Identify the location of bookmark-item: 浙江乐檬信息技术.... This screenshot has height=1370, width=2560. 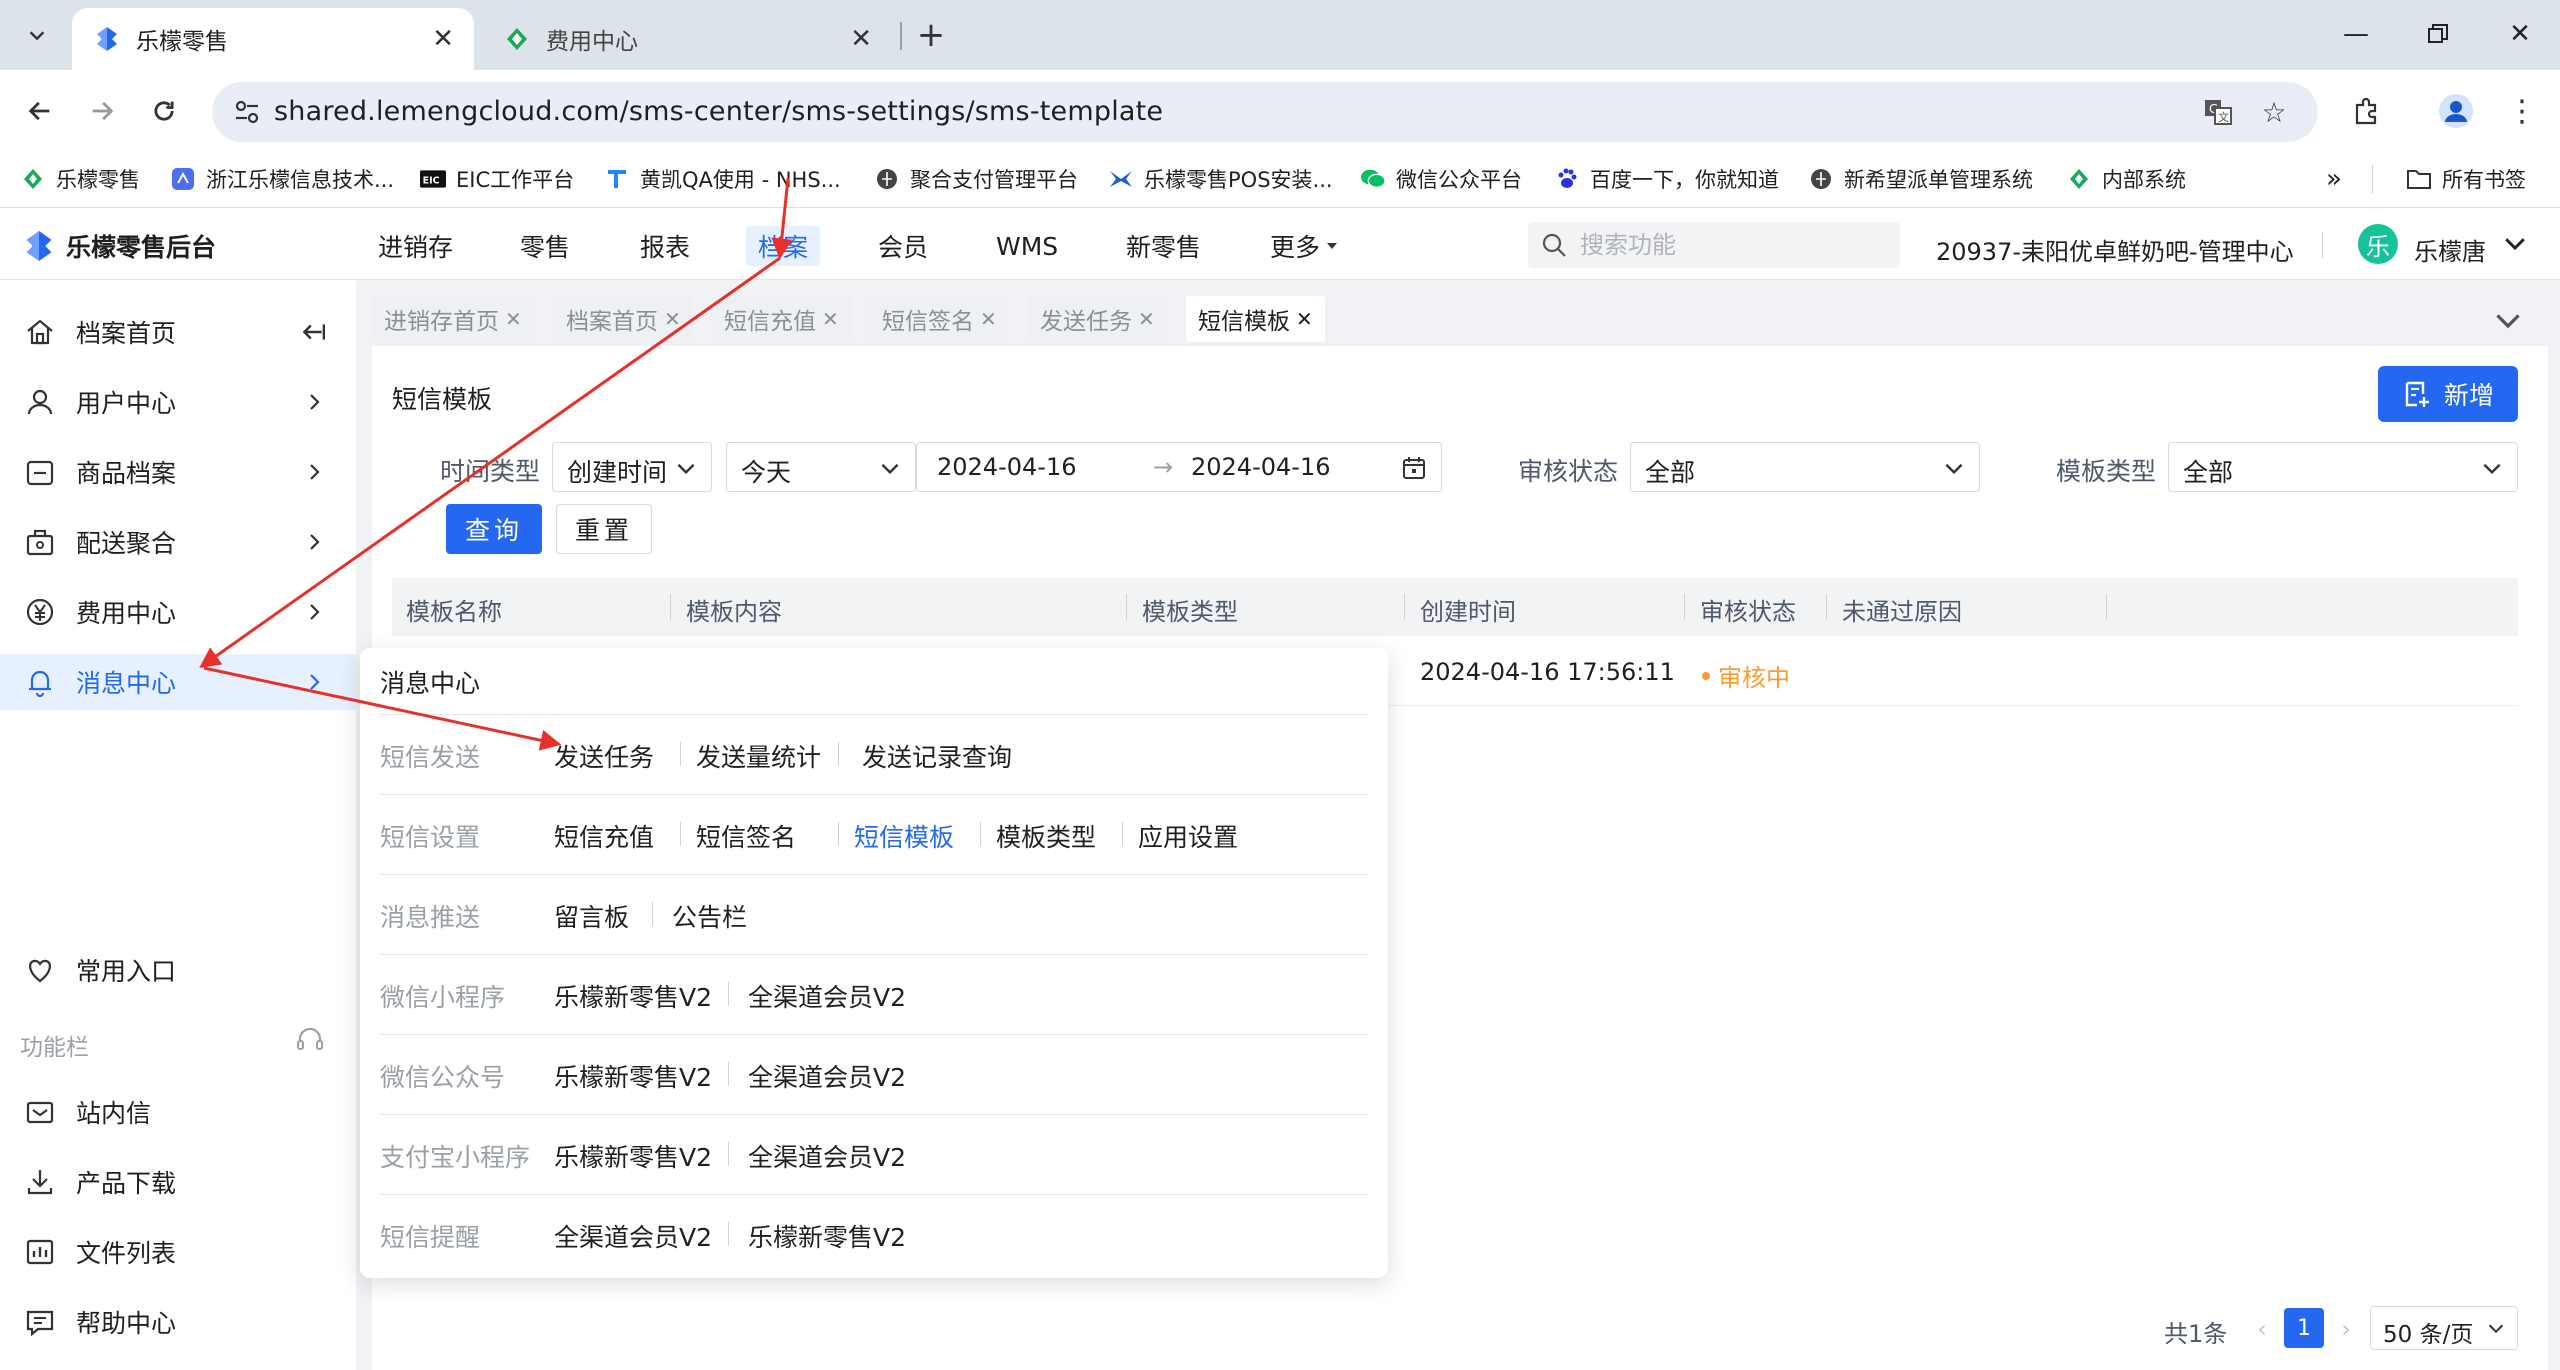
(282, 179).